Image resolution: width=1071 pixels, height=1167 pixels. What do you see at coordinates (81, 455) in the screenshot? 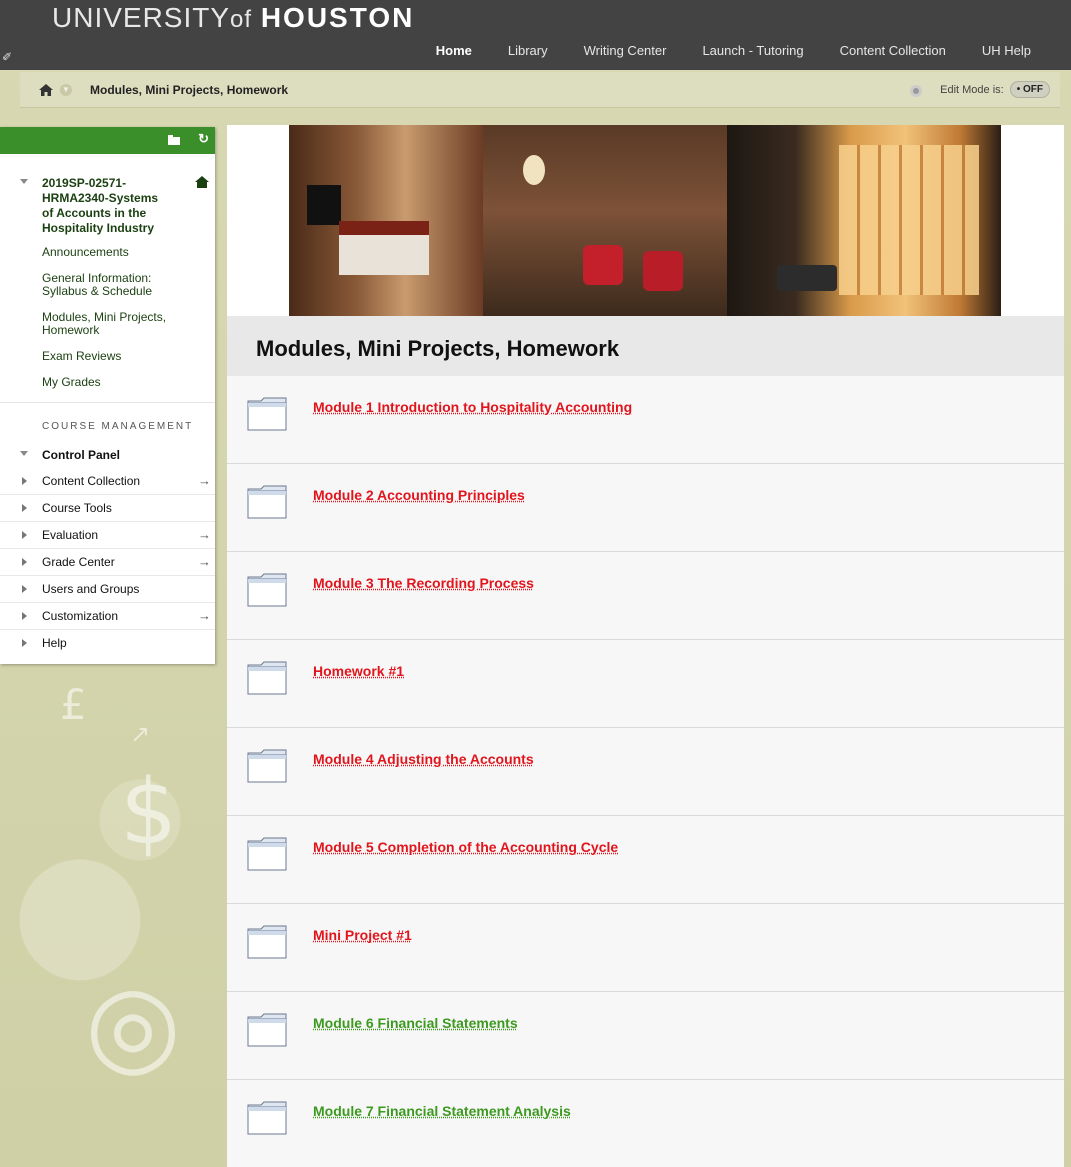
I see `control-panel-label: Control Panel` at bounding box center [81, 455].